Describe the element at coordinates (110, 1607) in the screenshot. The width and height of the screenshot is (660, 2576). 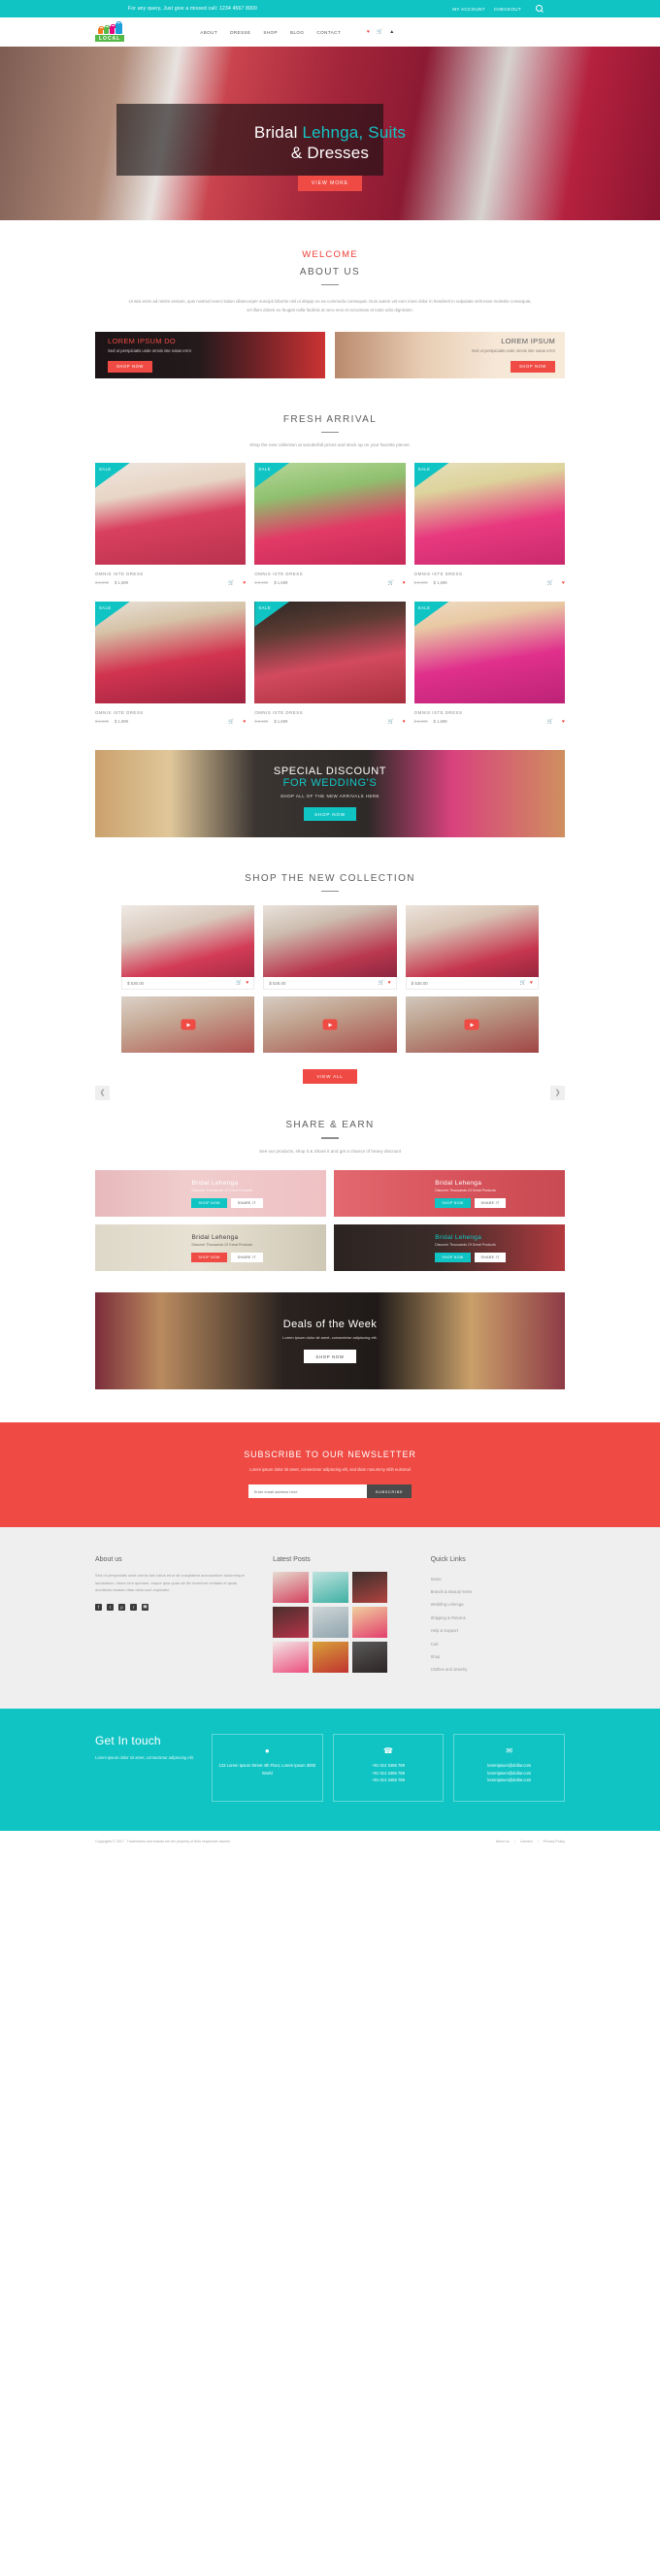
I see `twitter-icon: t` at that location.